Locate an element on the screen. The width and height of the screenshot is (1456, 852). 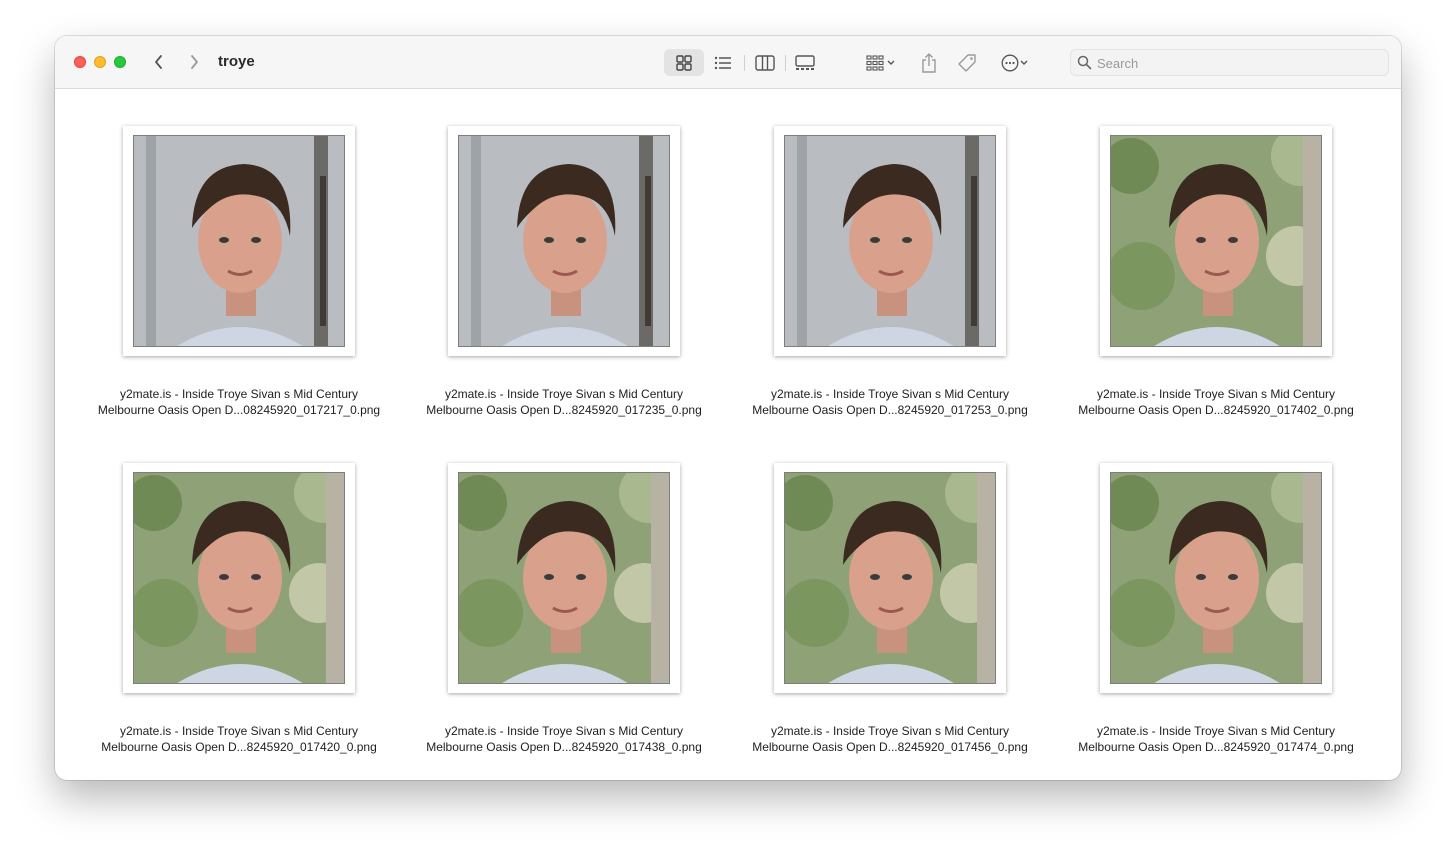
close-button is located at coordinates (80, 62).